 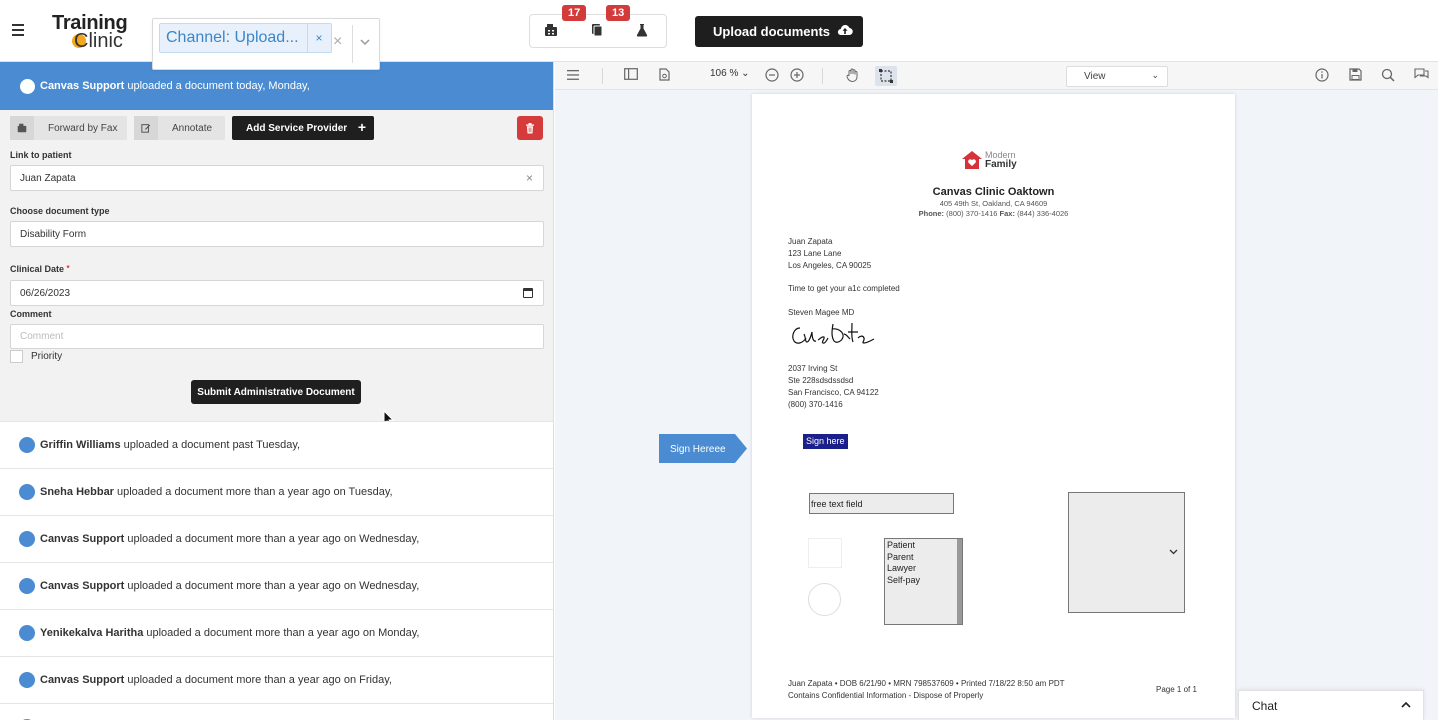 What do you see at coordinates (1322, 76) in the screenshot?
I see `info-icon` at bounding box center [1322, 76].